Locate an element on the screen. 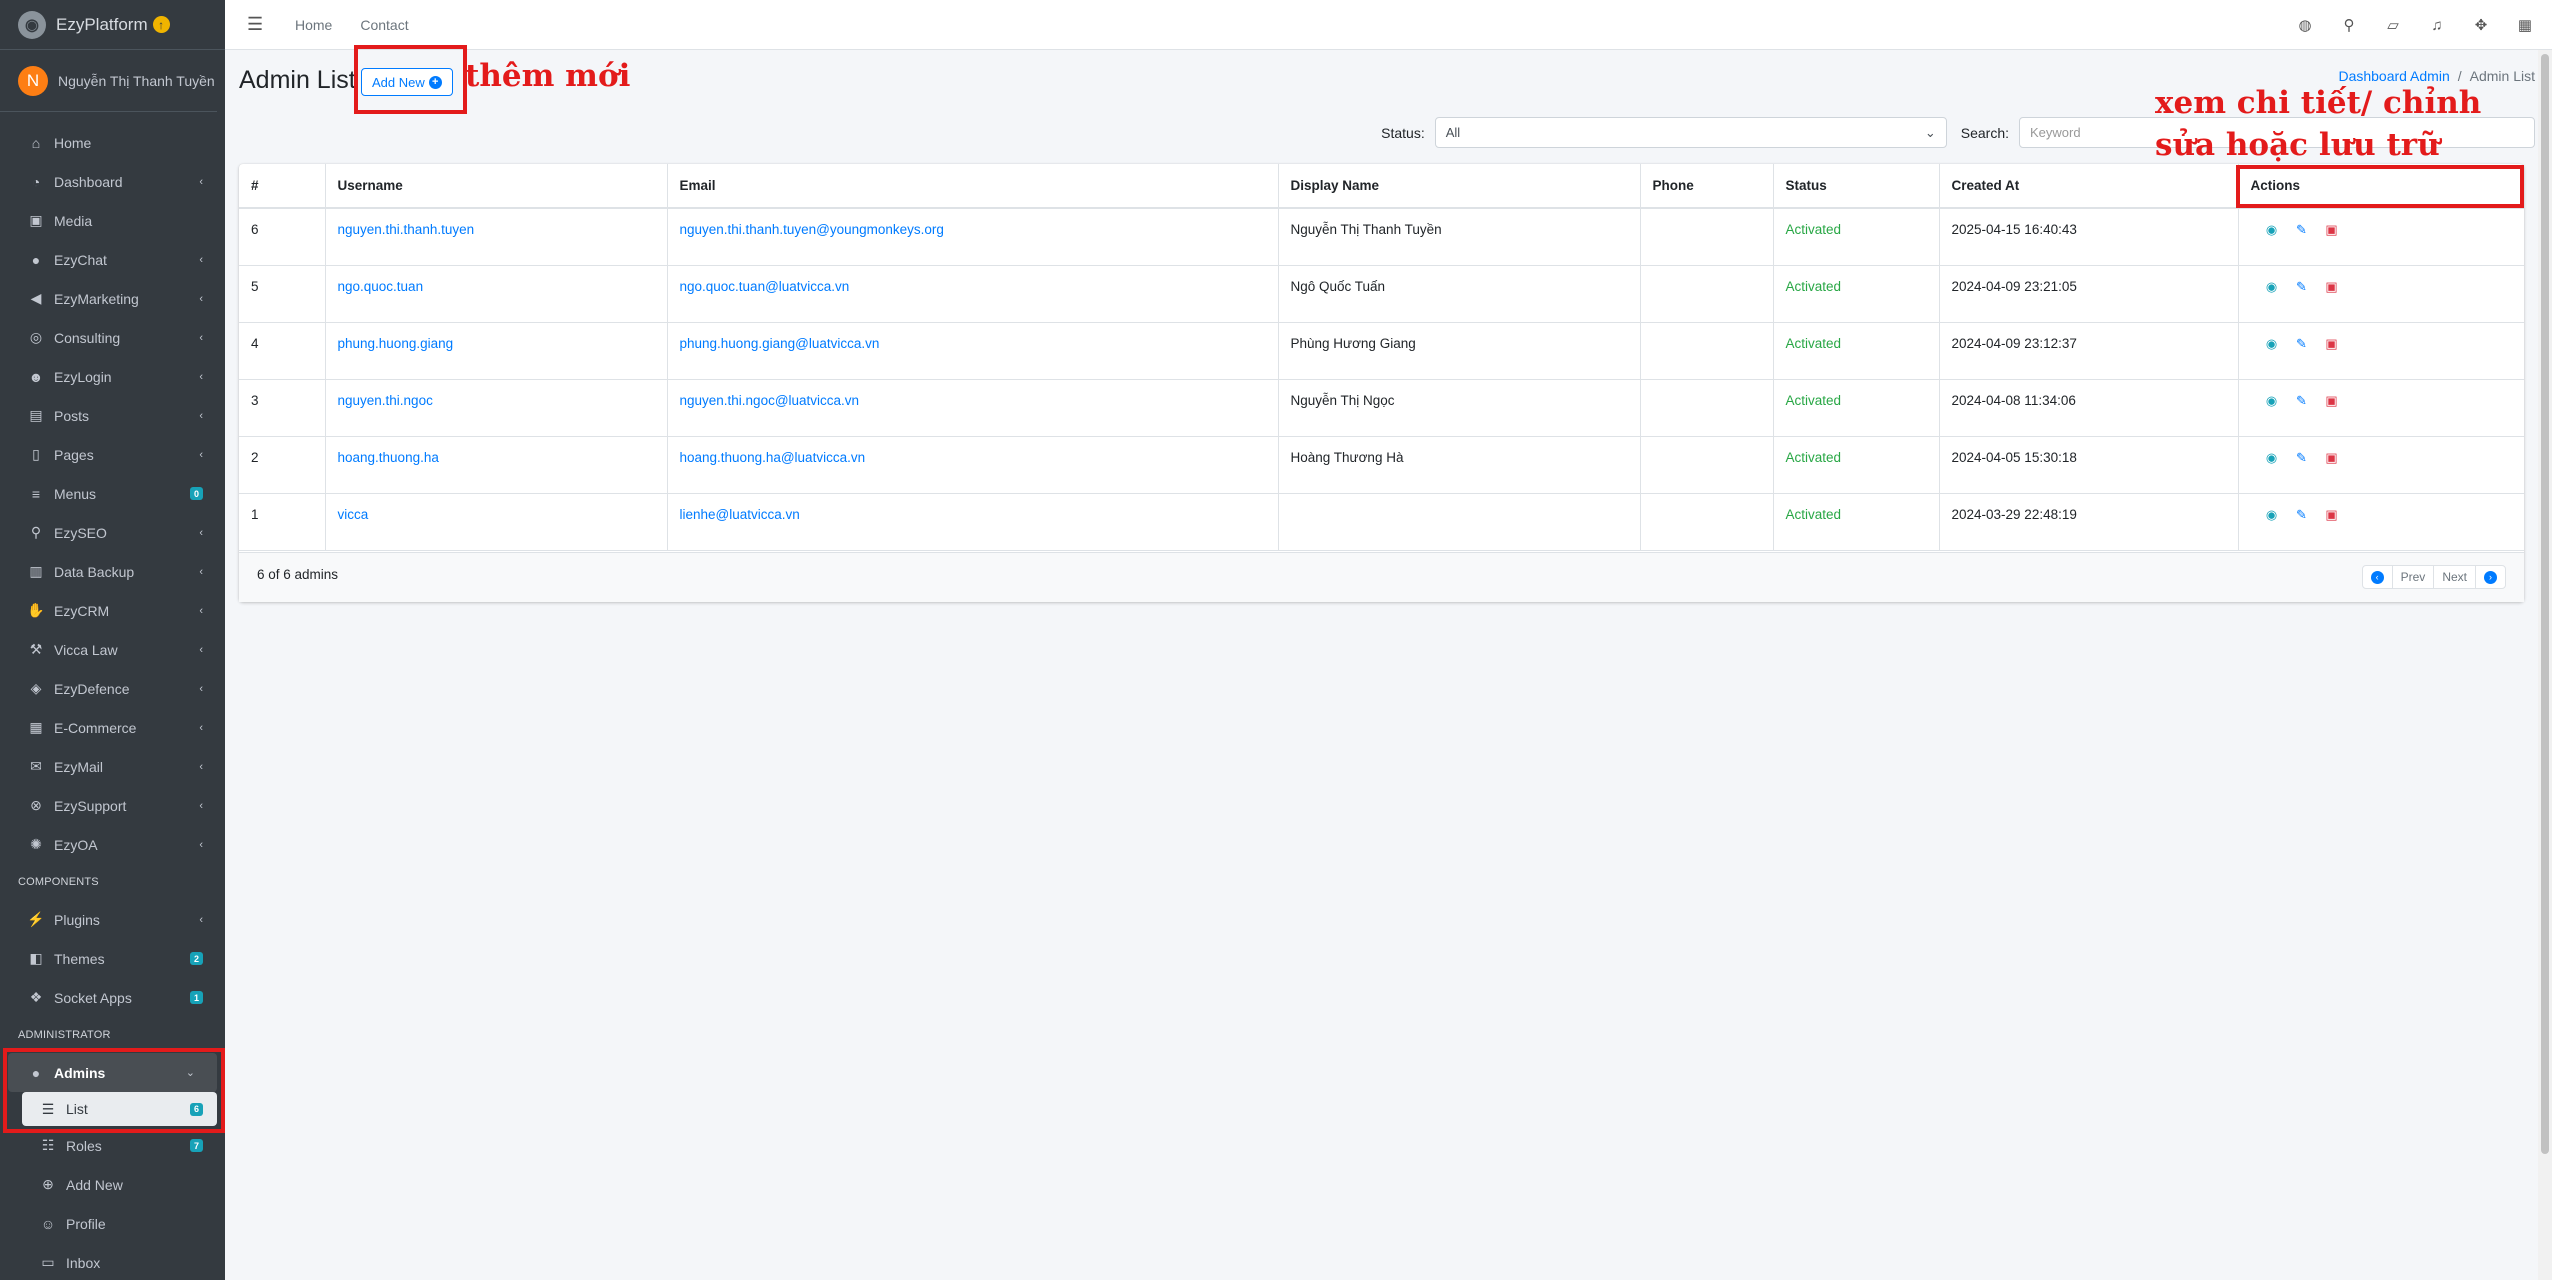 This screenshot has height=1280, width=2552. sidebar-item-ezyseo: ⚲ EzySEO ‹ is located at coordinates (112, 532).